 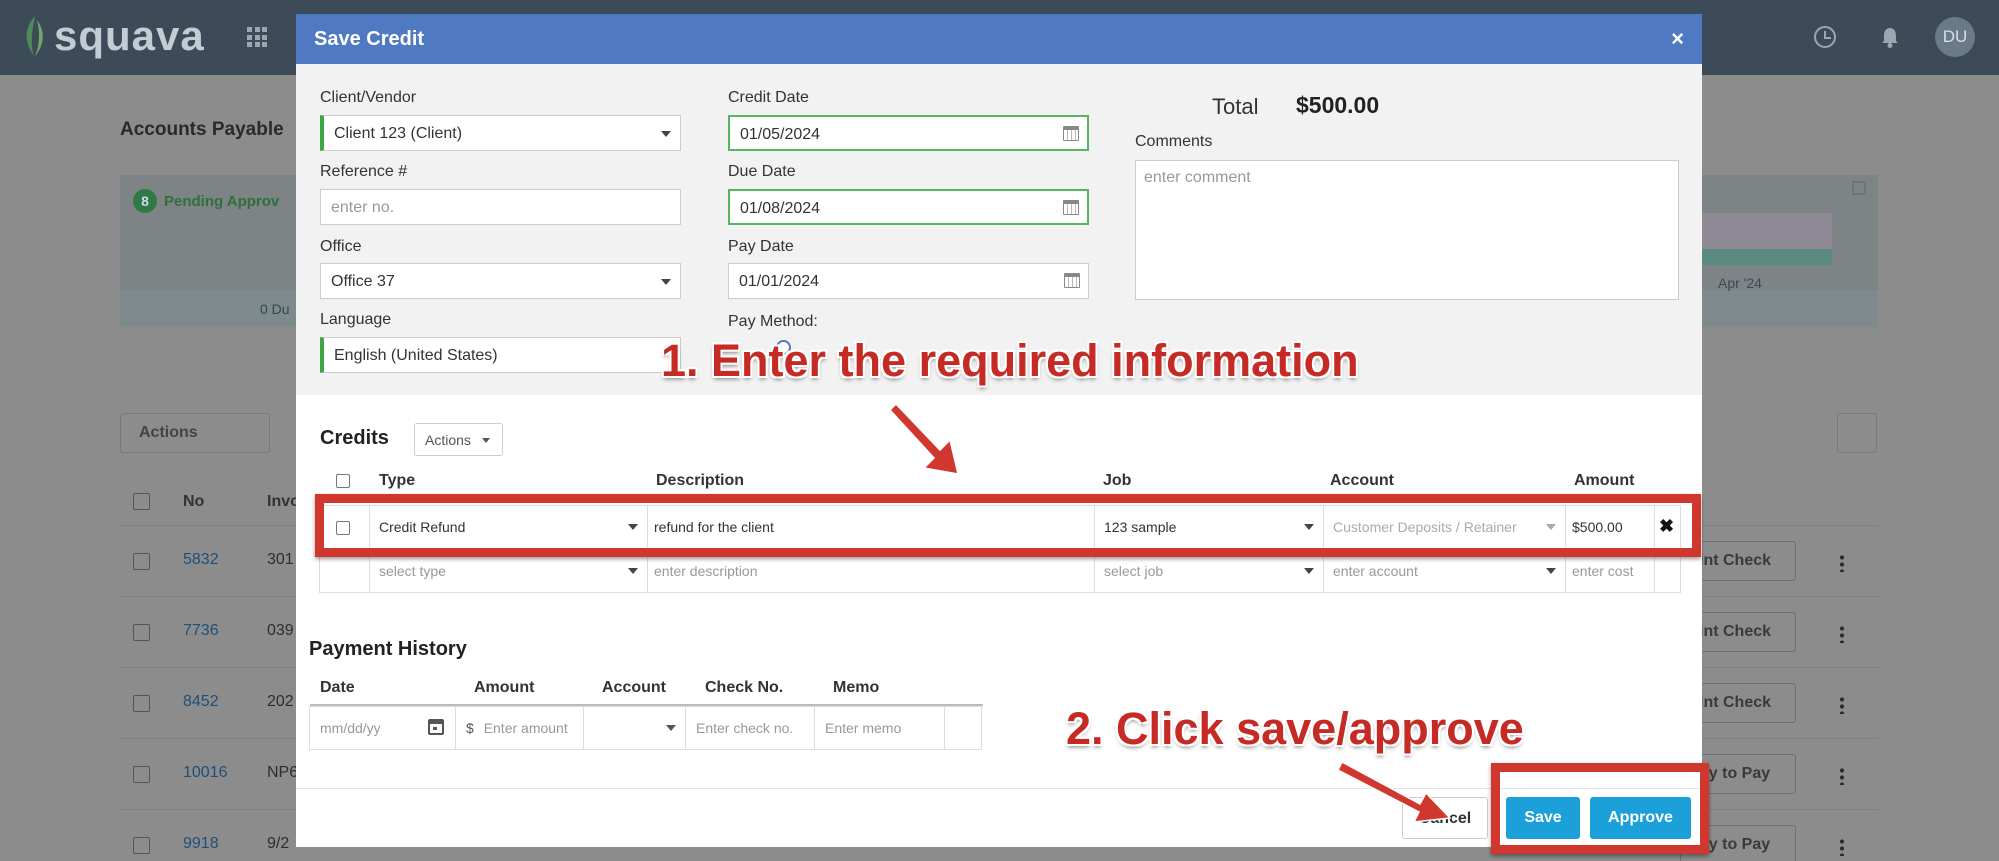 I want to click on column-header-no: No, so click(x=194, y=501).